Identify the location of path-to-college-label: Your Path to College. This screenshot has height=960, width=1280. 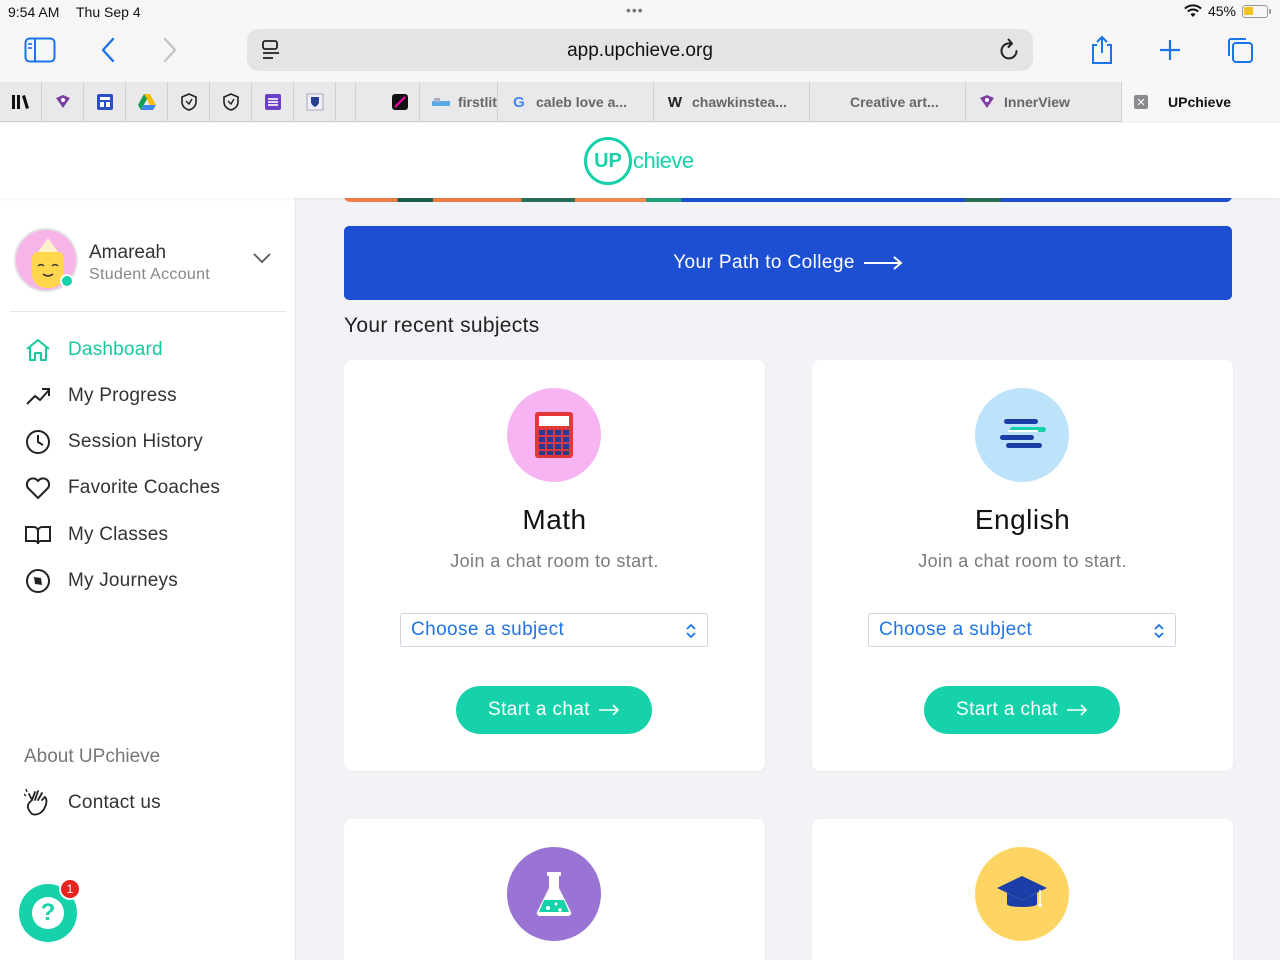
(764, 262).